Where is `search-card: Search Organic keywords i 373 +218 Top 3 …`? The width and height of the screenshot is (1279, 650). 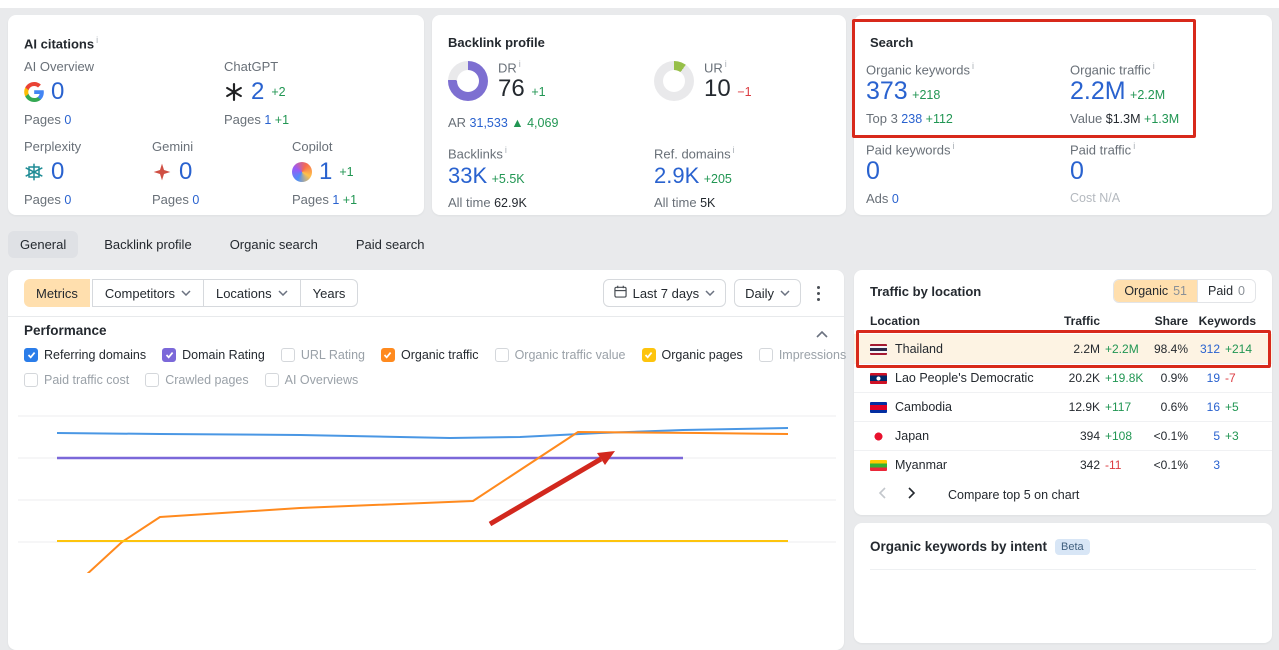
search-card: Search Organic keywords i 373 +218 Top 3 … is located at coordinates (1063, 115).